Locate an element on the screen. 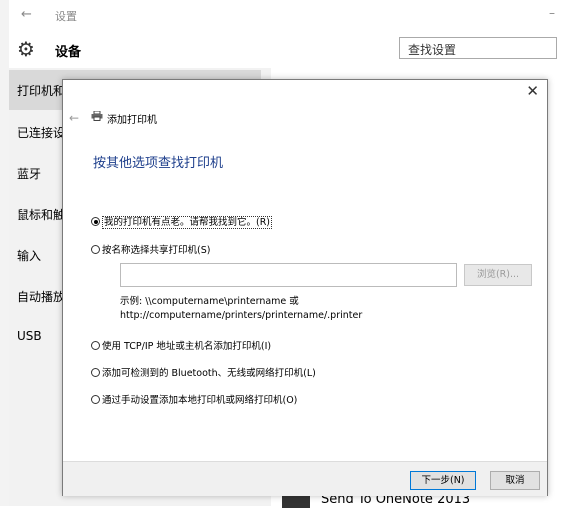  window-title: 设置 is located at coordinates (66, 16).